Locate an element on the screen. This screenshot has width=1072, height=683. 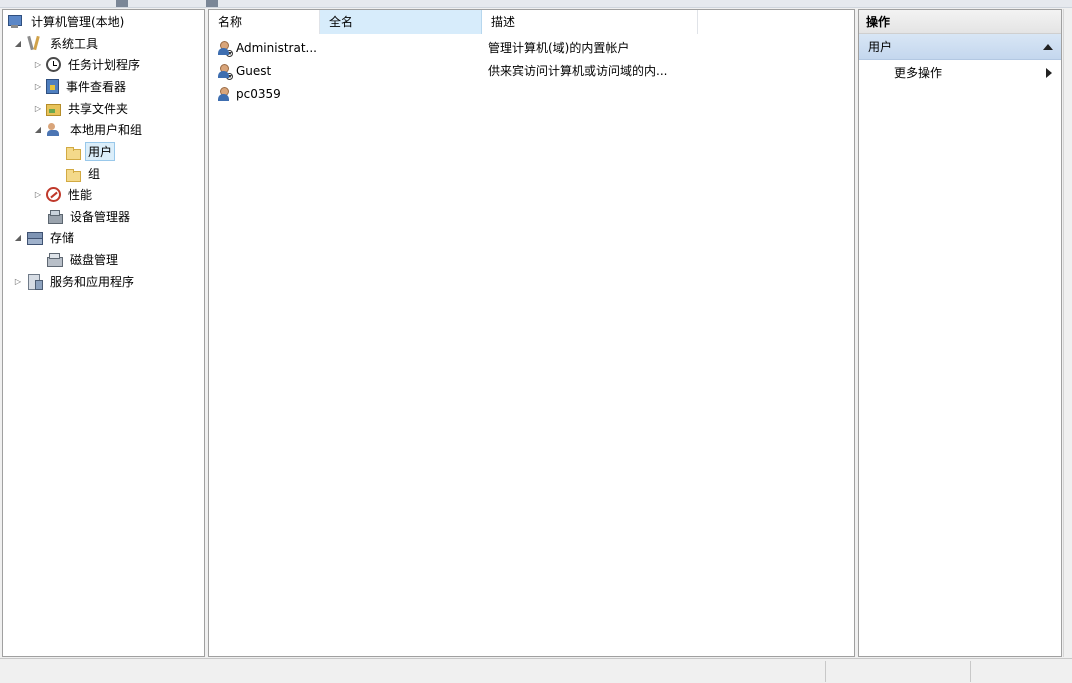
tree-item-label: 组 is located at coordinates (94, 173).